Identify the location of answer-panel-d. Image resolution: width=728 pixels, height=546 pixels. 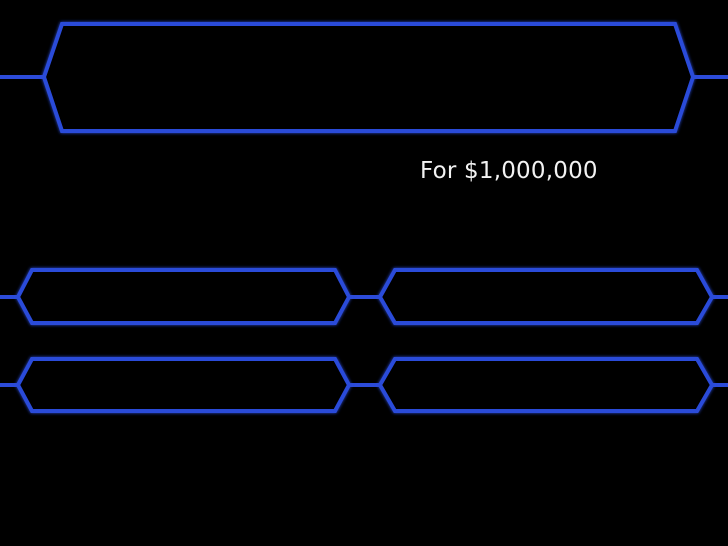
(546, 385).